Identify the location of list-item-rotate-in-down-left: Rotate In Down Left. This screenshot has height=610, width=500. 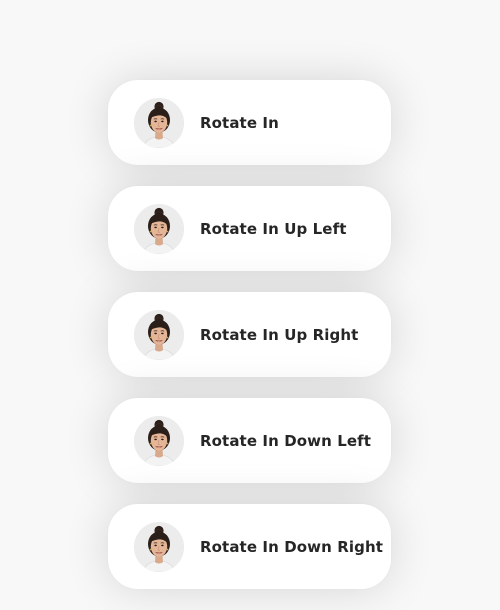
(249, 440).